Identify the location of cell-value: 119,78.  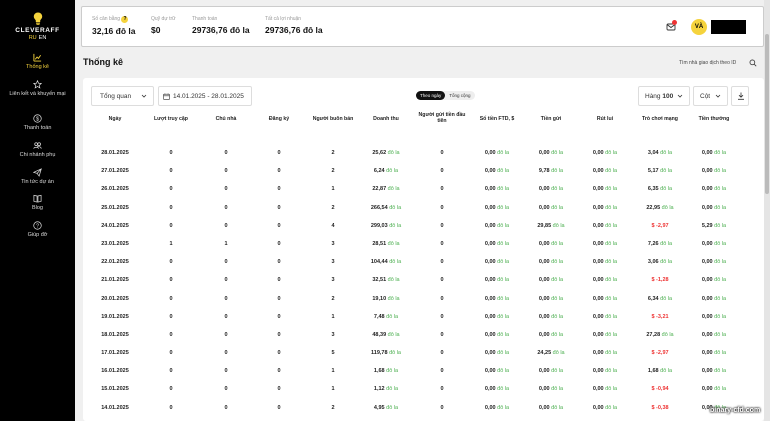
(379, 353).